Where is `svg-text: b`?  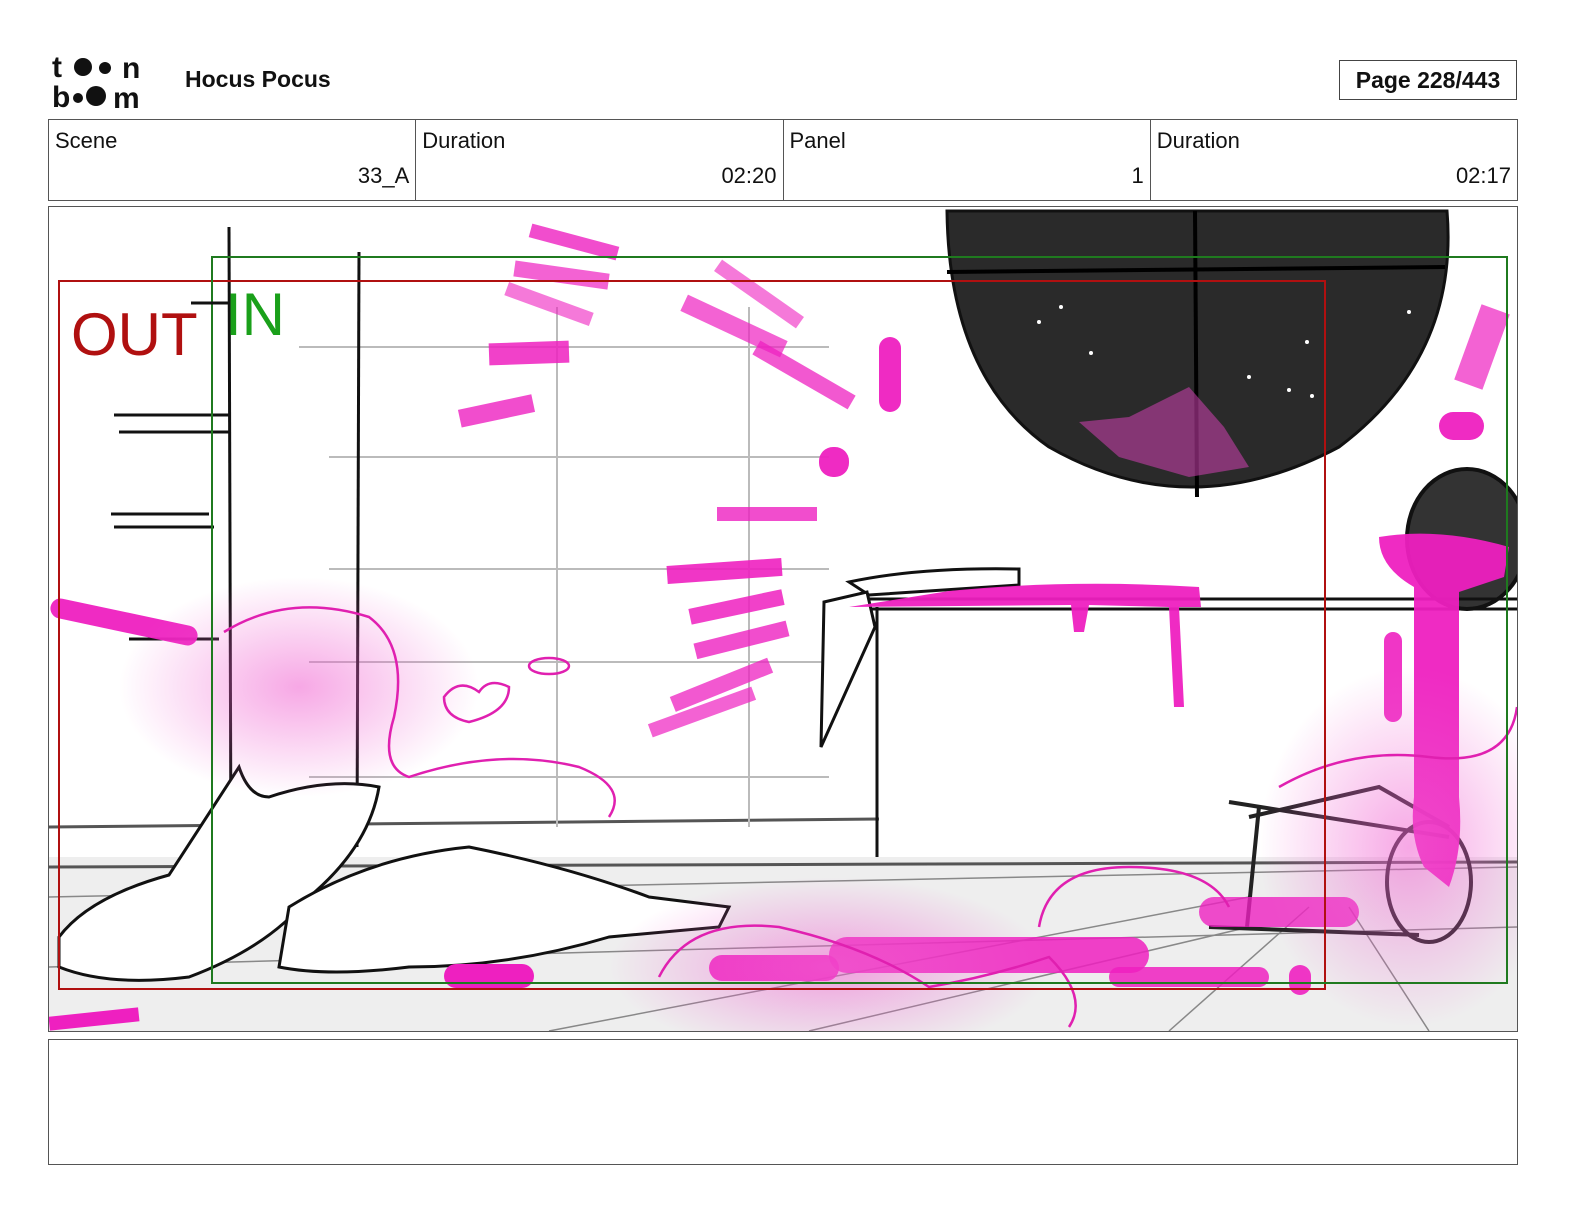
svg-text: b is located at coordinates (61, 95).